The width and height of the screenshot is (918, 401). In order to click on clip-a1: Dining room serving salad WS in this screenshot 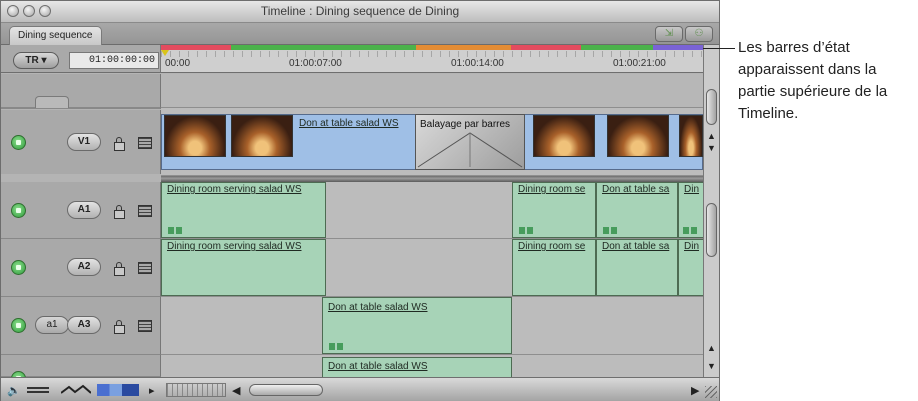, I will do `click(243, 210)`.